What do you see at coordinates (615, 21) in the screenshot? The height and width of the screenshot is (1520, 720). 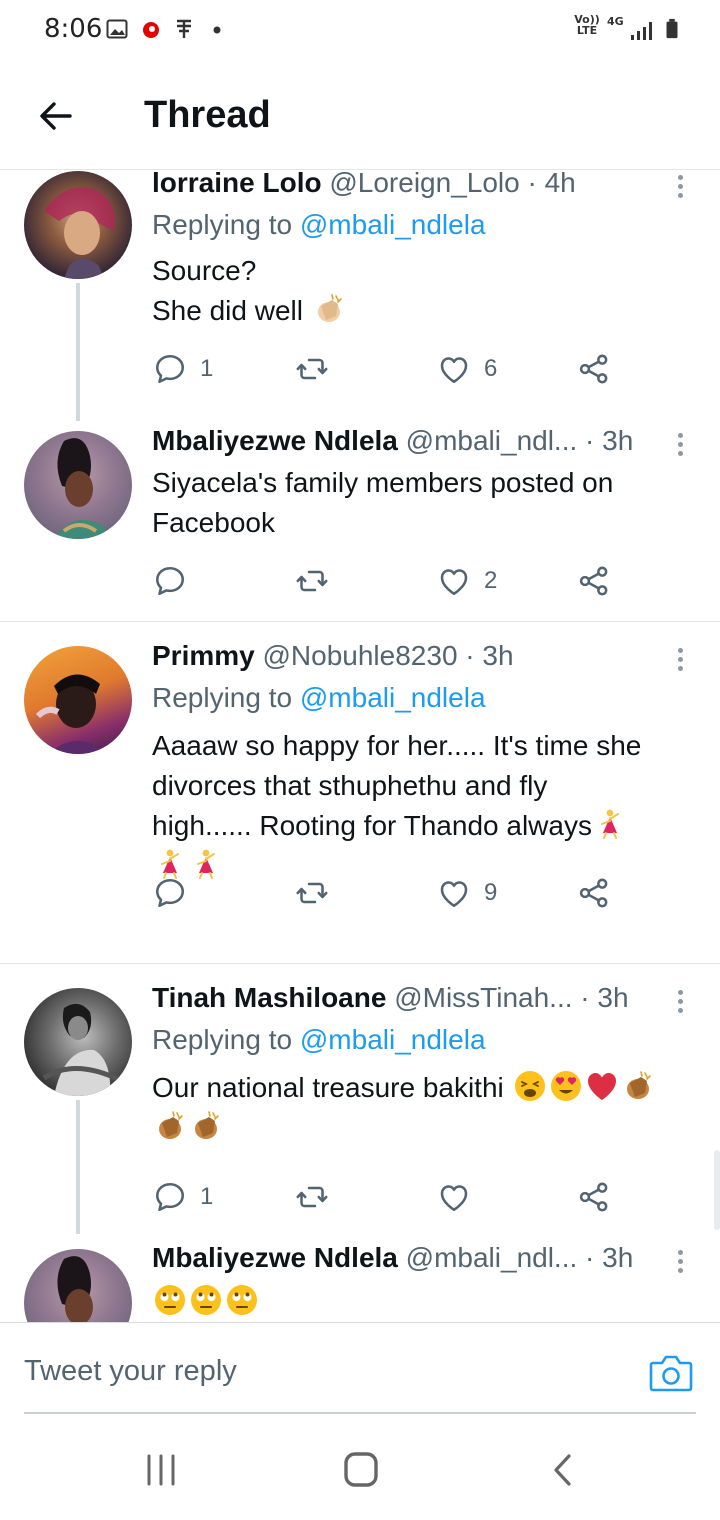 I see `network-4g-indicator: 4G` at bounding box center [615, 21].